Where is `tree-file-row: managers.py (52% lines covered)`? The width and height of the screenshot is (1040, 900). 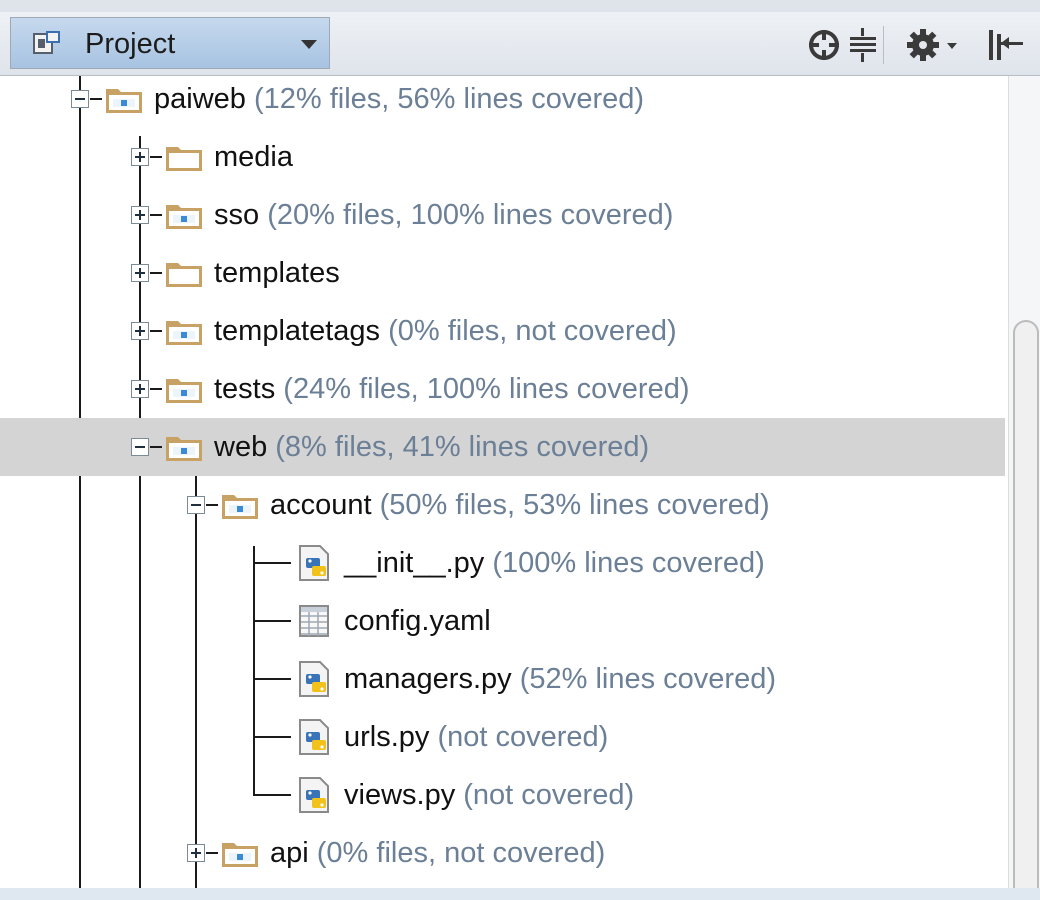 tree-file-row: managers.py (52% lines covered) is located at coordinates (502, 679).